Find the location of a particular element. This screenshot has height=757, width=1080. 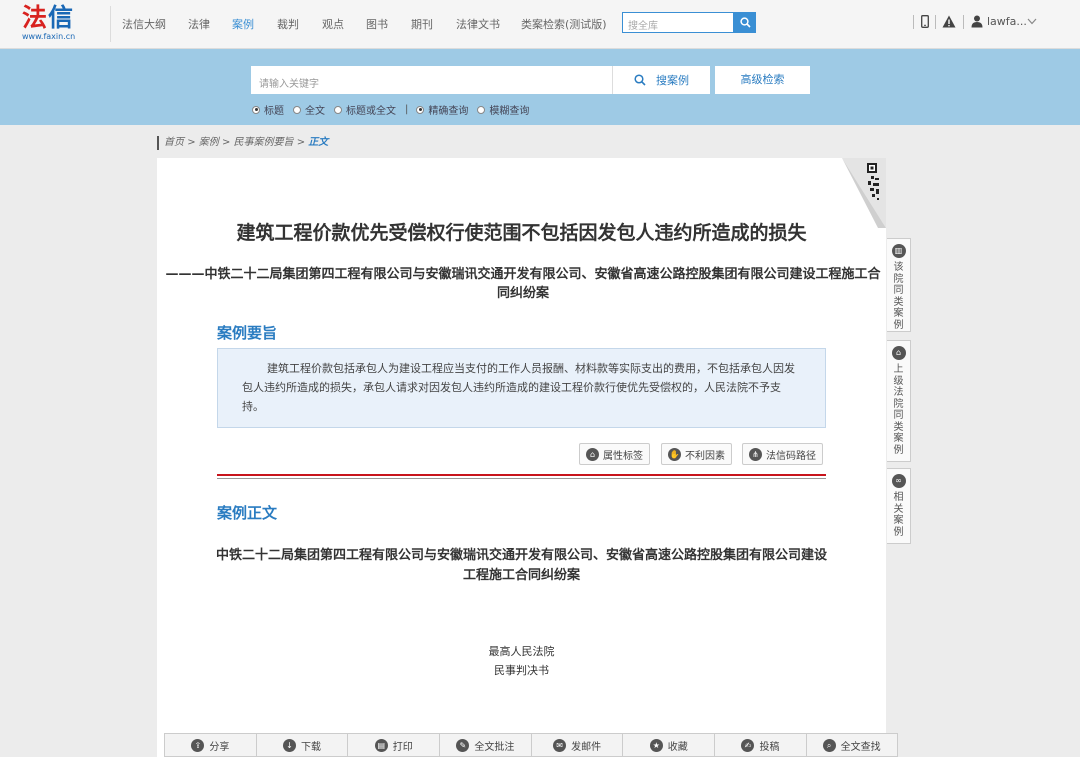

side-tab-higher-court-cases: ⌂ 上级法院同类案例 is located at coordinates (899, 401).